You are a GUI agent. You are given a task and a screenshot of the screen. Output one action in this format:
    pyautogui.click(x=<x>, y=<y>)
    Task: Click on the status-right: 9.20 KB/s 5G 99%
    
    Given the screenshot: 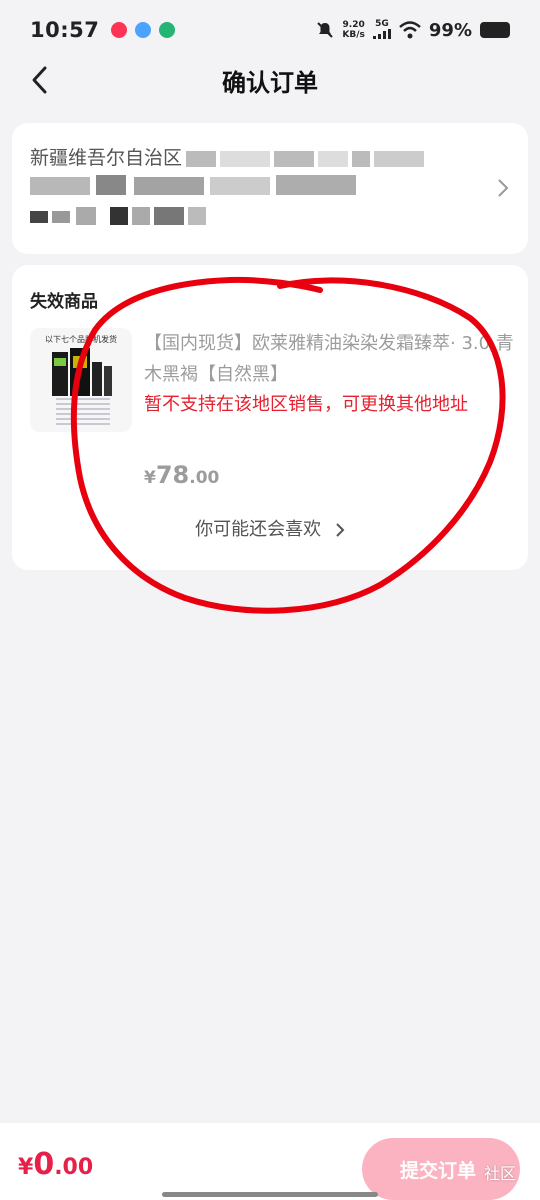 What is the action you would take?
    pyautogui.click(x=413, y=30)
    